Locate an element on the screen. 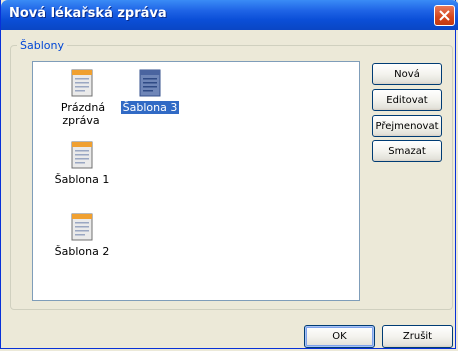  template-label: Šablona 1 is located at coordinates (82, 179).